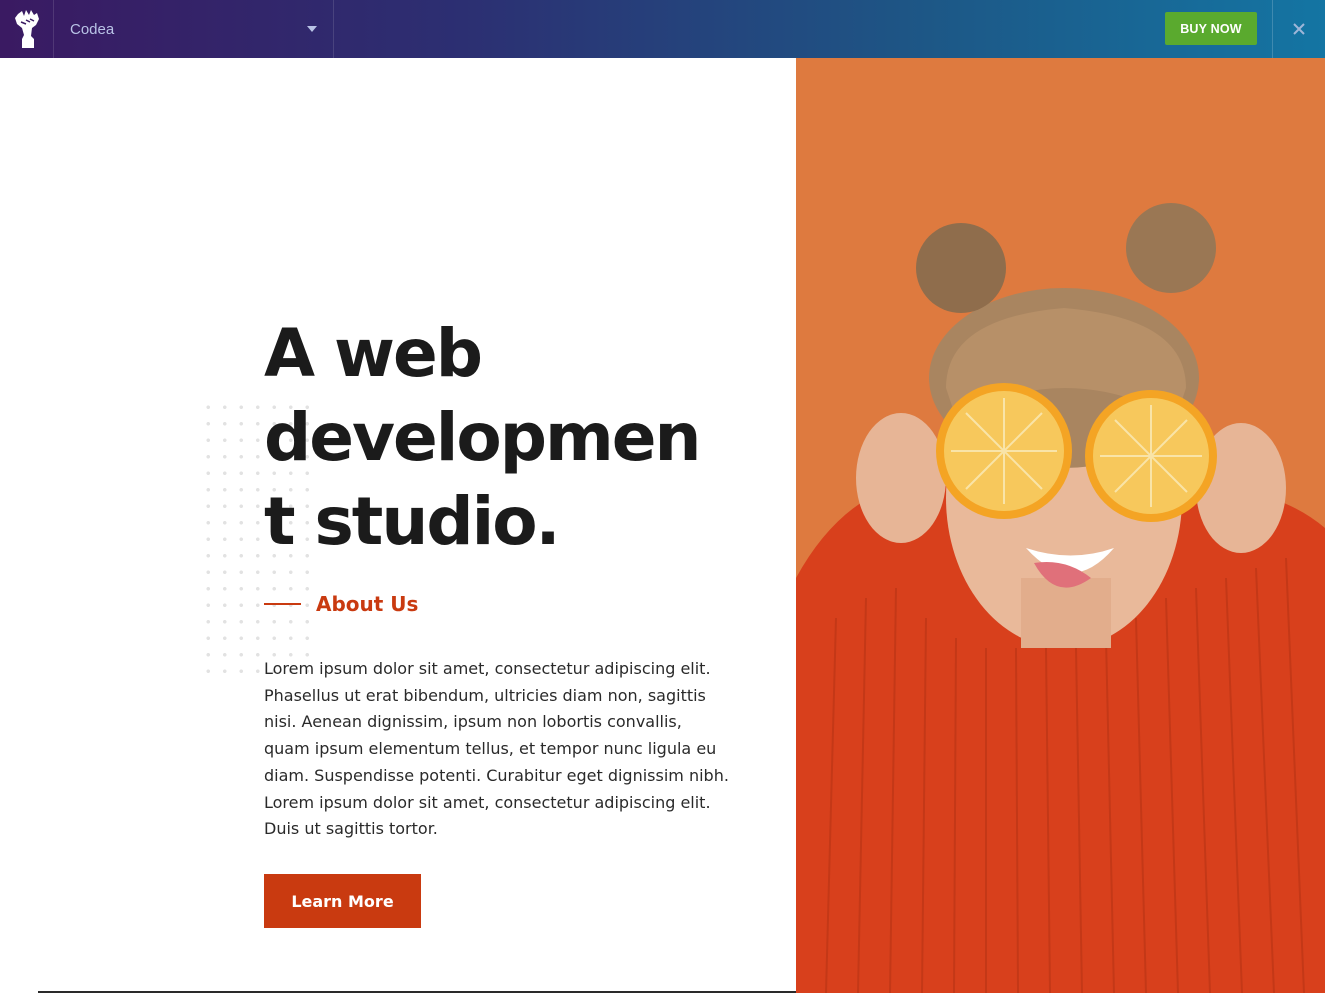  Describe the element at coordinates (367, 604) in the screenshot. I see `about-us-label: About Us` at that location.